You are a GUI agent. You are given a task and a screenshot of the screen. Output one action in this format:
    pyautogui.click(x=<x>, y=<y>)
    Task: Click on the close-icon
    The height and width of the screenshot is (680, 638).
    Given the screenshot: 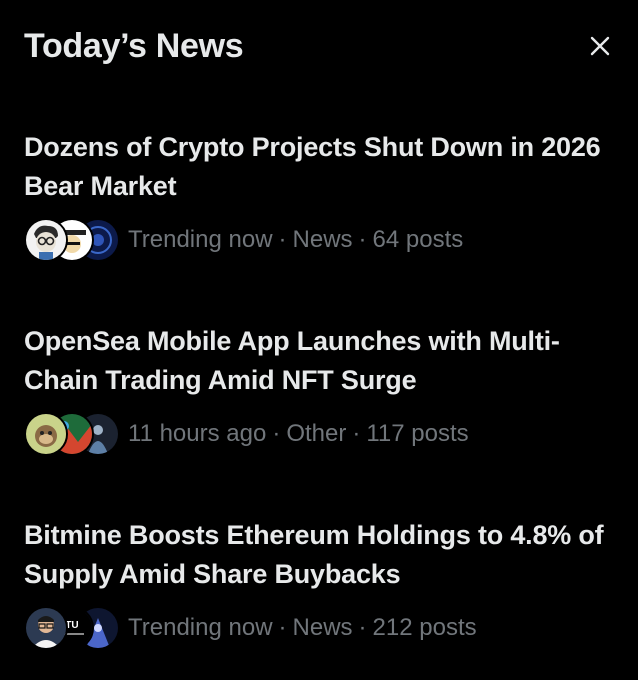 What is the action you would take?
    pyautogui.click(x=600, y=46)
    